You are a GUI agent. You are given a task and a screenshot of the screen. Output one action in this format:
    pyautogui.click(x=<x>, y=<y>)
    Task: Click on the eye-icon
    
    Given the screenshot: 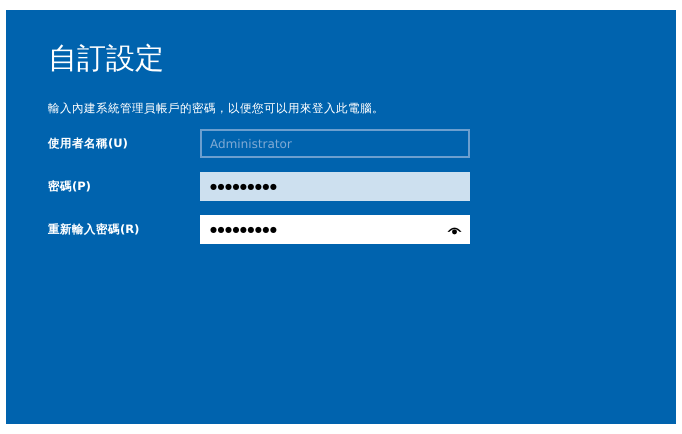 What is the action you would take?
    pyautogui.click(x=454, y=230)
    